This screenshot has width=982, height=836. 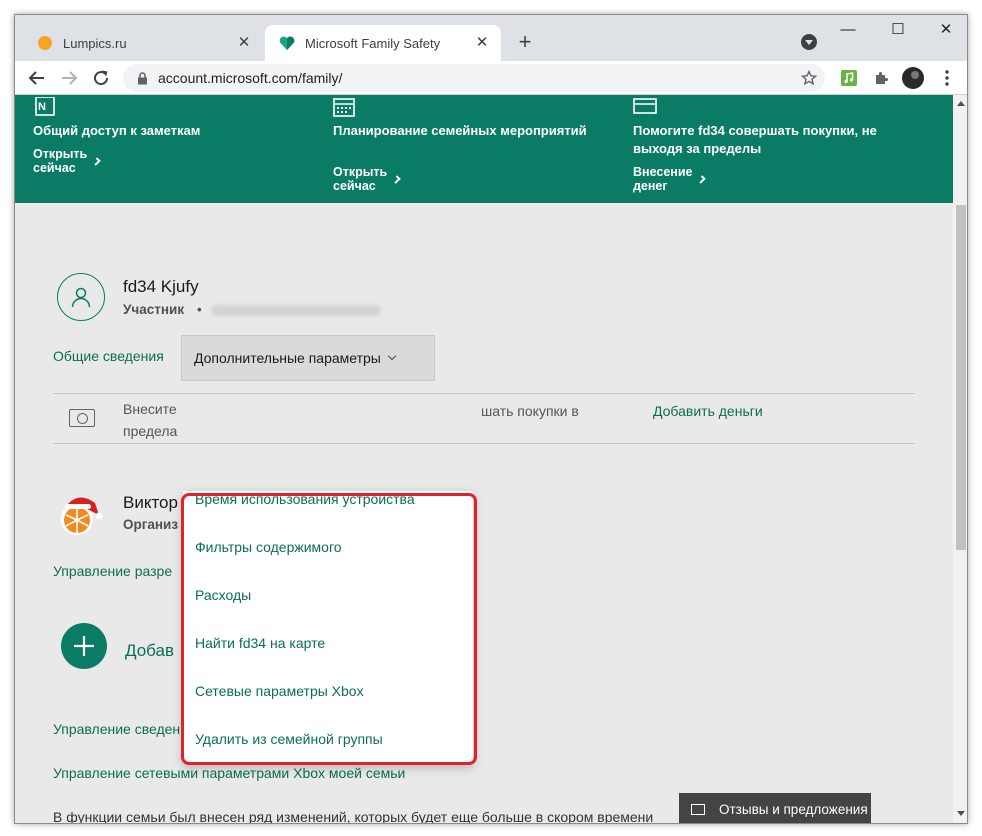 What do you see at coordinates (460, 130) in the screenshot?
I see `banner-title: Планирование семейных мероприятий` at bounding box center [460, 130].